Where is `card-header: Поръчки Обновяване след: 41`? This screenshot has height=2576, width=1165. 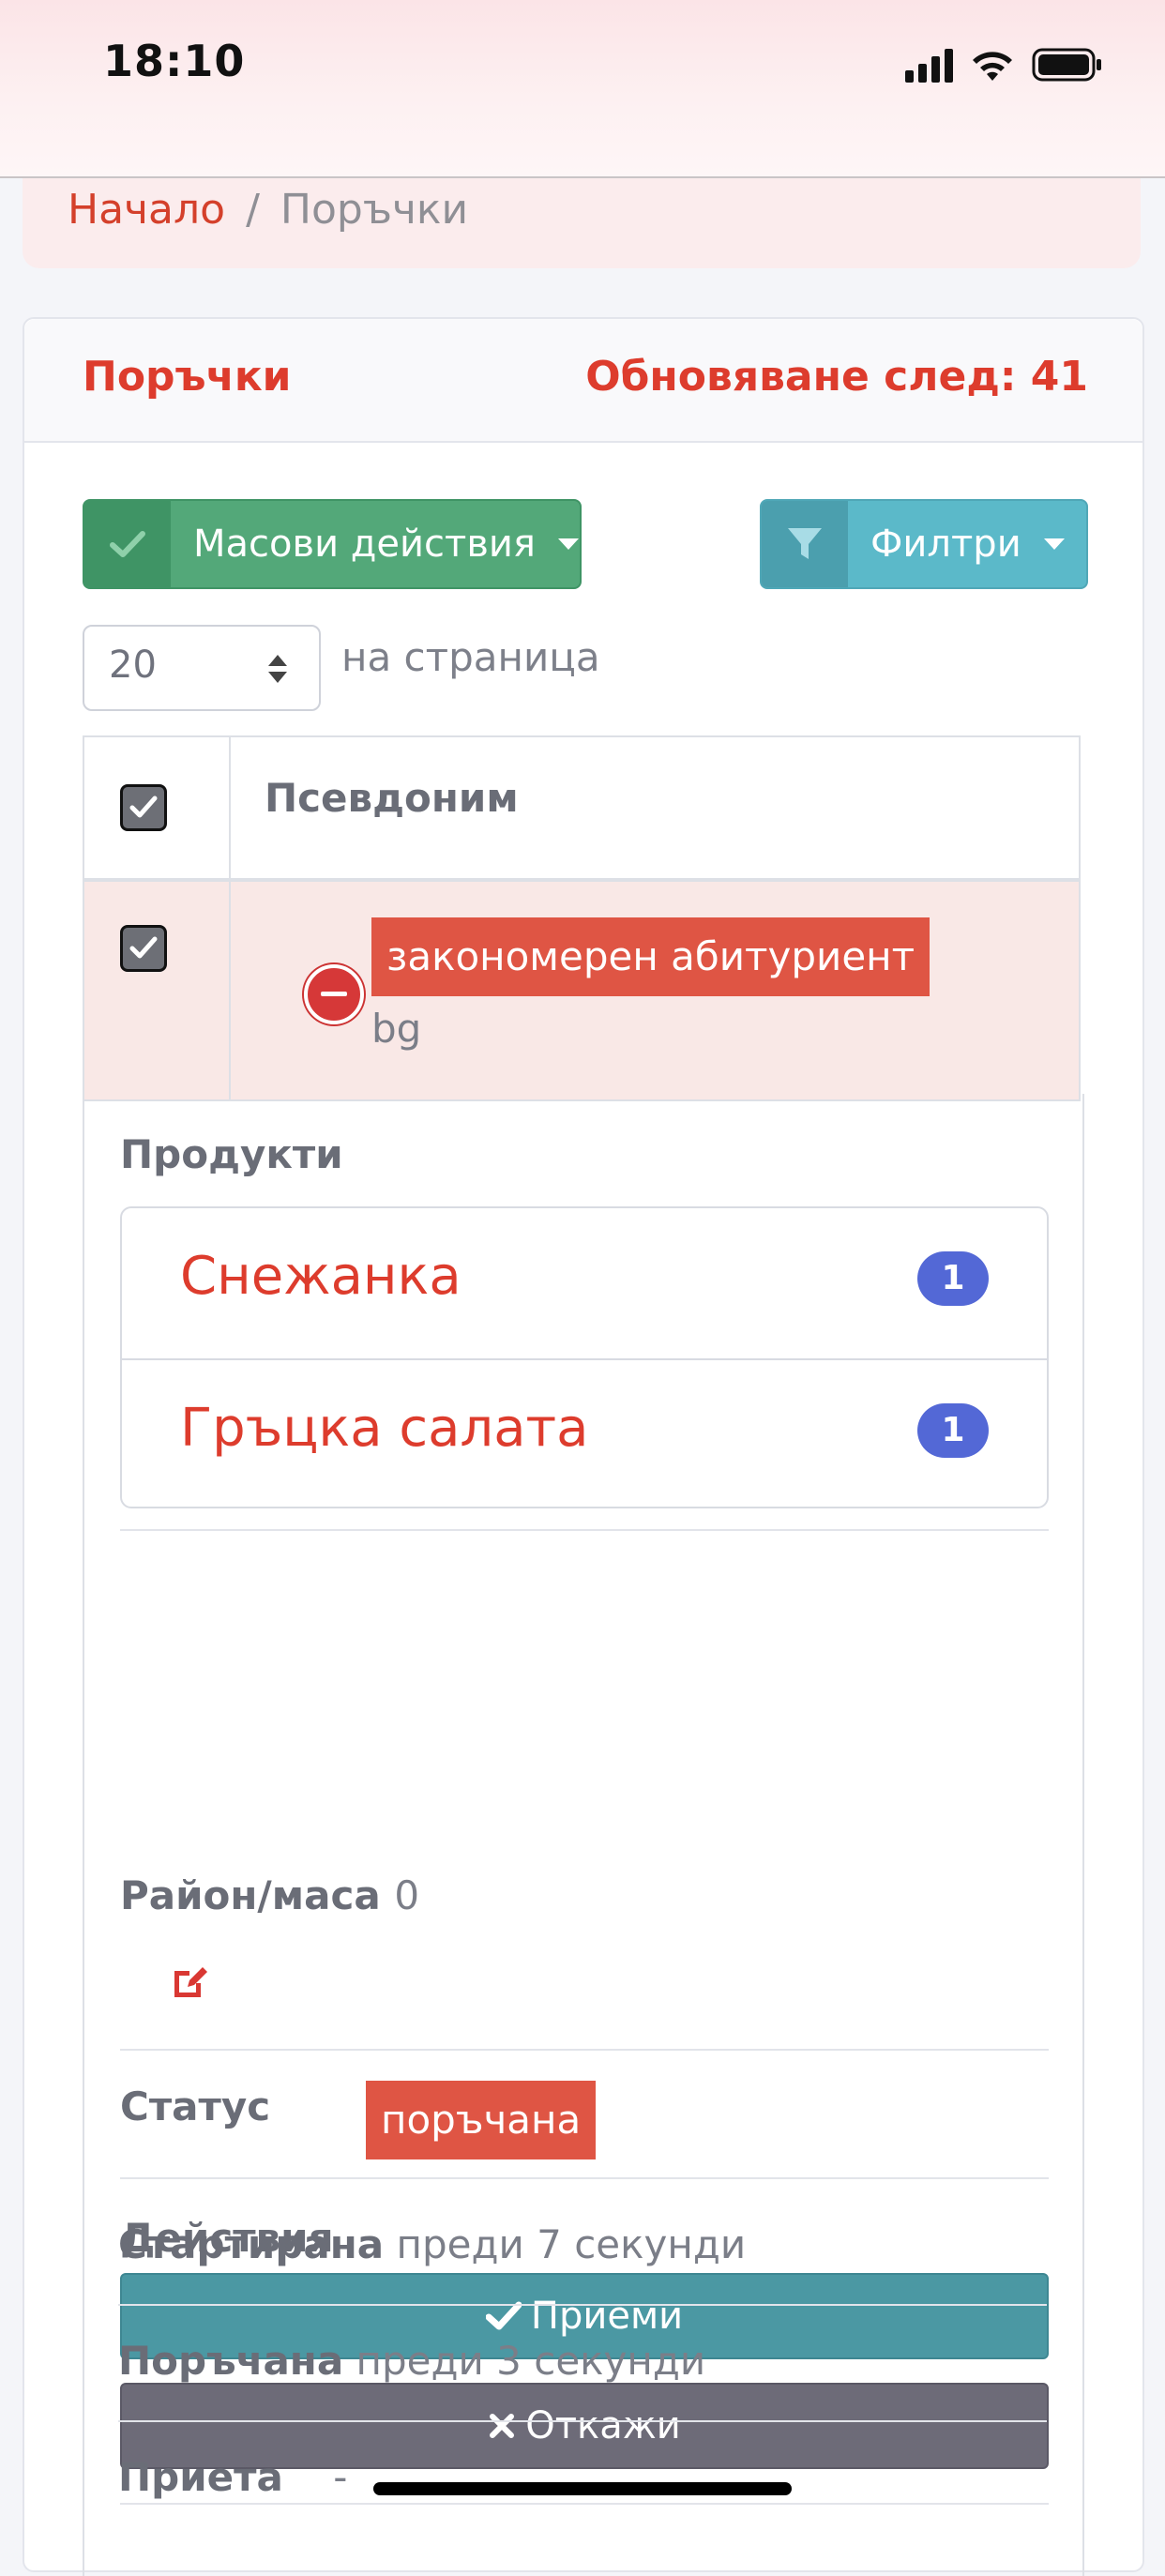
card-header: Поръчки Обновяване след: 41 is located at coordinates (583, 381).